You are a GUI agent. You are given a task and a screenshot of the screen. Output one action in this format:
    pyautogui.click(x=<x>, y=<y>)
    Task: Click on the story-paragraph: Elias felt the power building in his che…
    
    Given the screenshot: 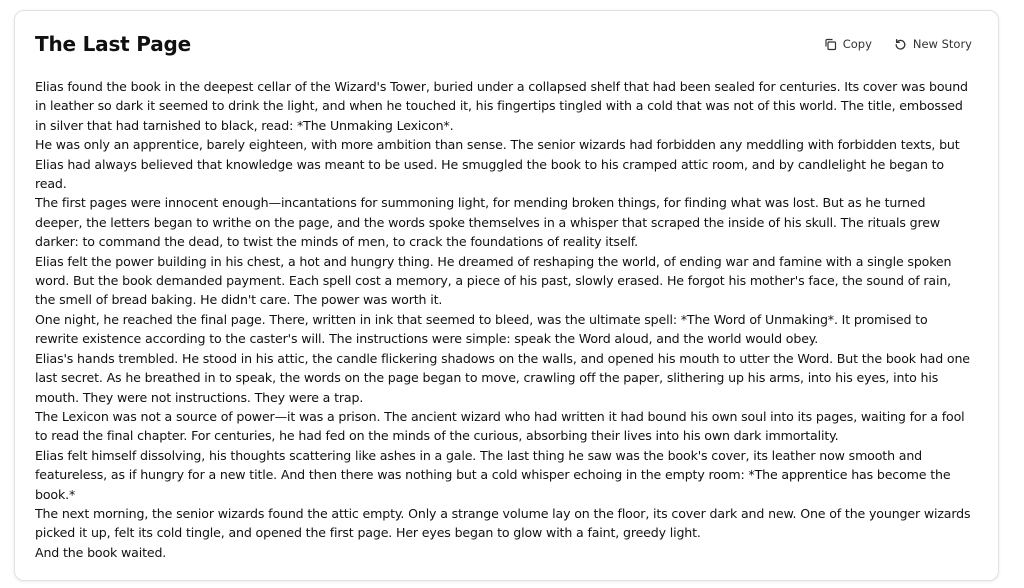 What is the action you would take?
    pyautogui.click(x=493, y=280)
    